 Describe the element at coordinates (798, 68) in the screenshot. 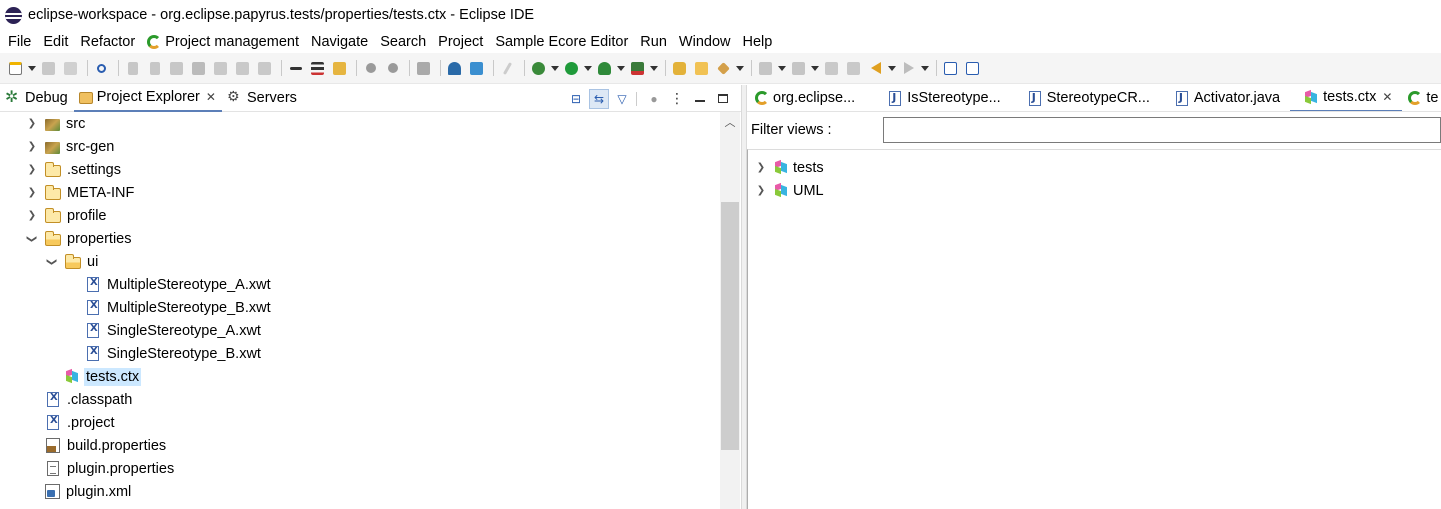

I see `previous-annotation-icon` at that location.